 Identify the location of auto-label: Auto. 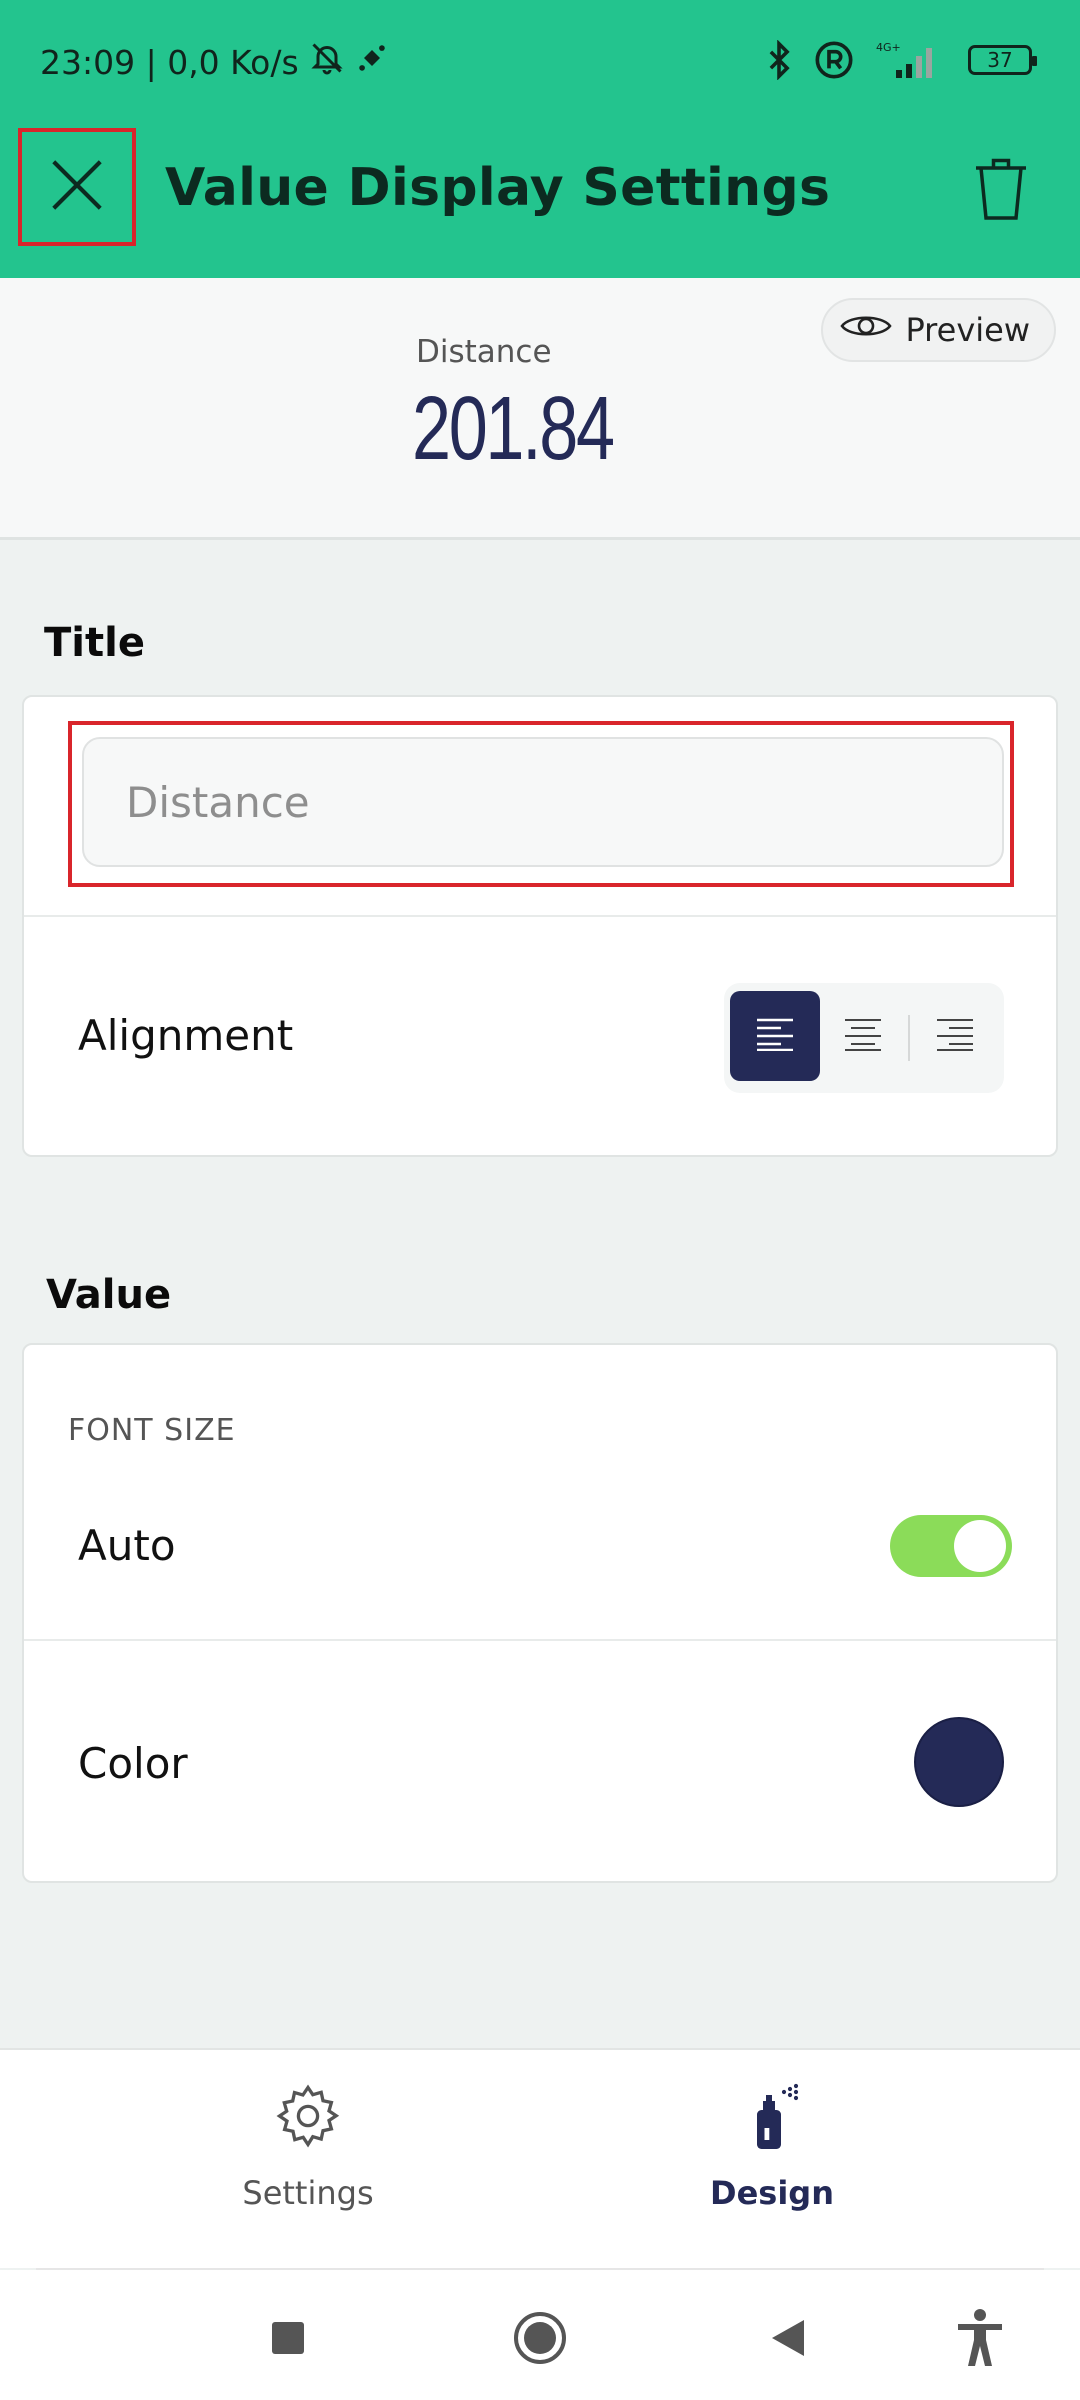
(127, 1545).